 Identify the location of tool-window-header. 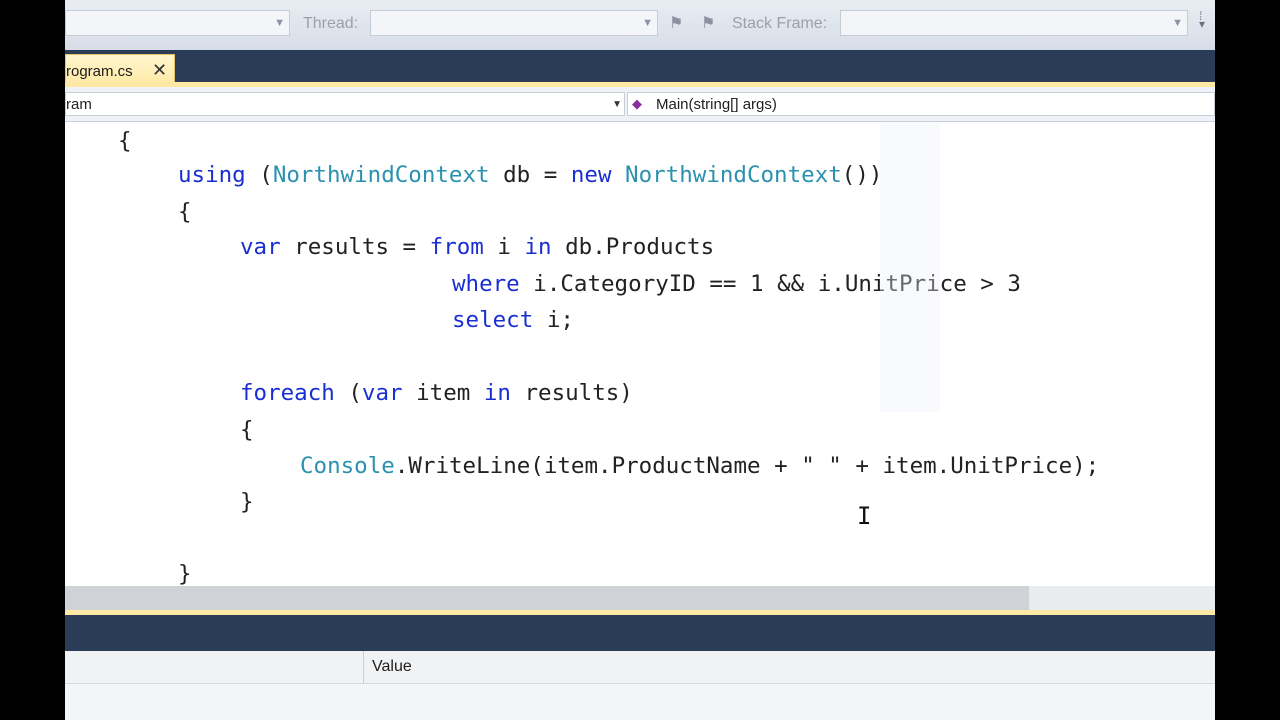
(640, 633).